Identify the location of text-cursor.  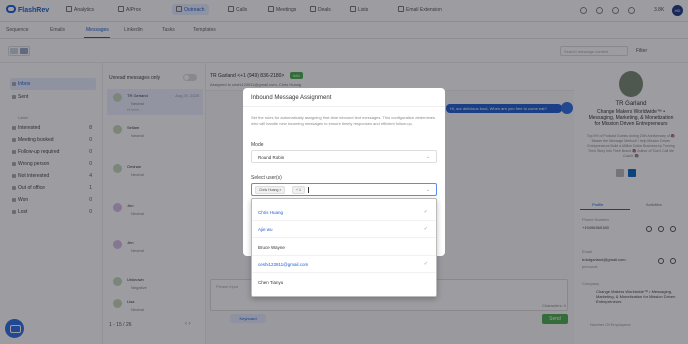
(308, 190).